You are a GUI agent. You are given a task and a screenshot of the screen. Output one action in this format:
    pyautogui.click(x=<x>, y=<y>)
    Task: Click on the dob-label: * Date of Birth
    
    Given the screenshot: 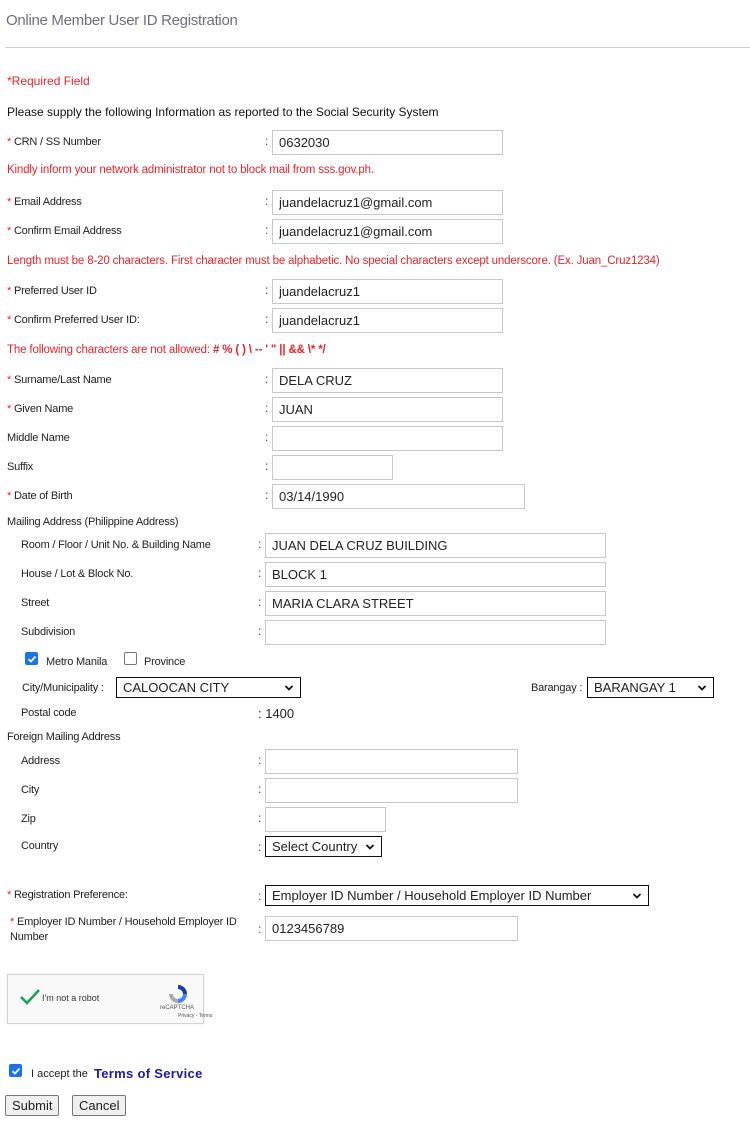 What is the action you would take?
    pyautogui.click(x=40, y=496)
    